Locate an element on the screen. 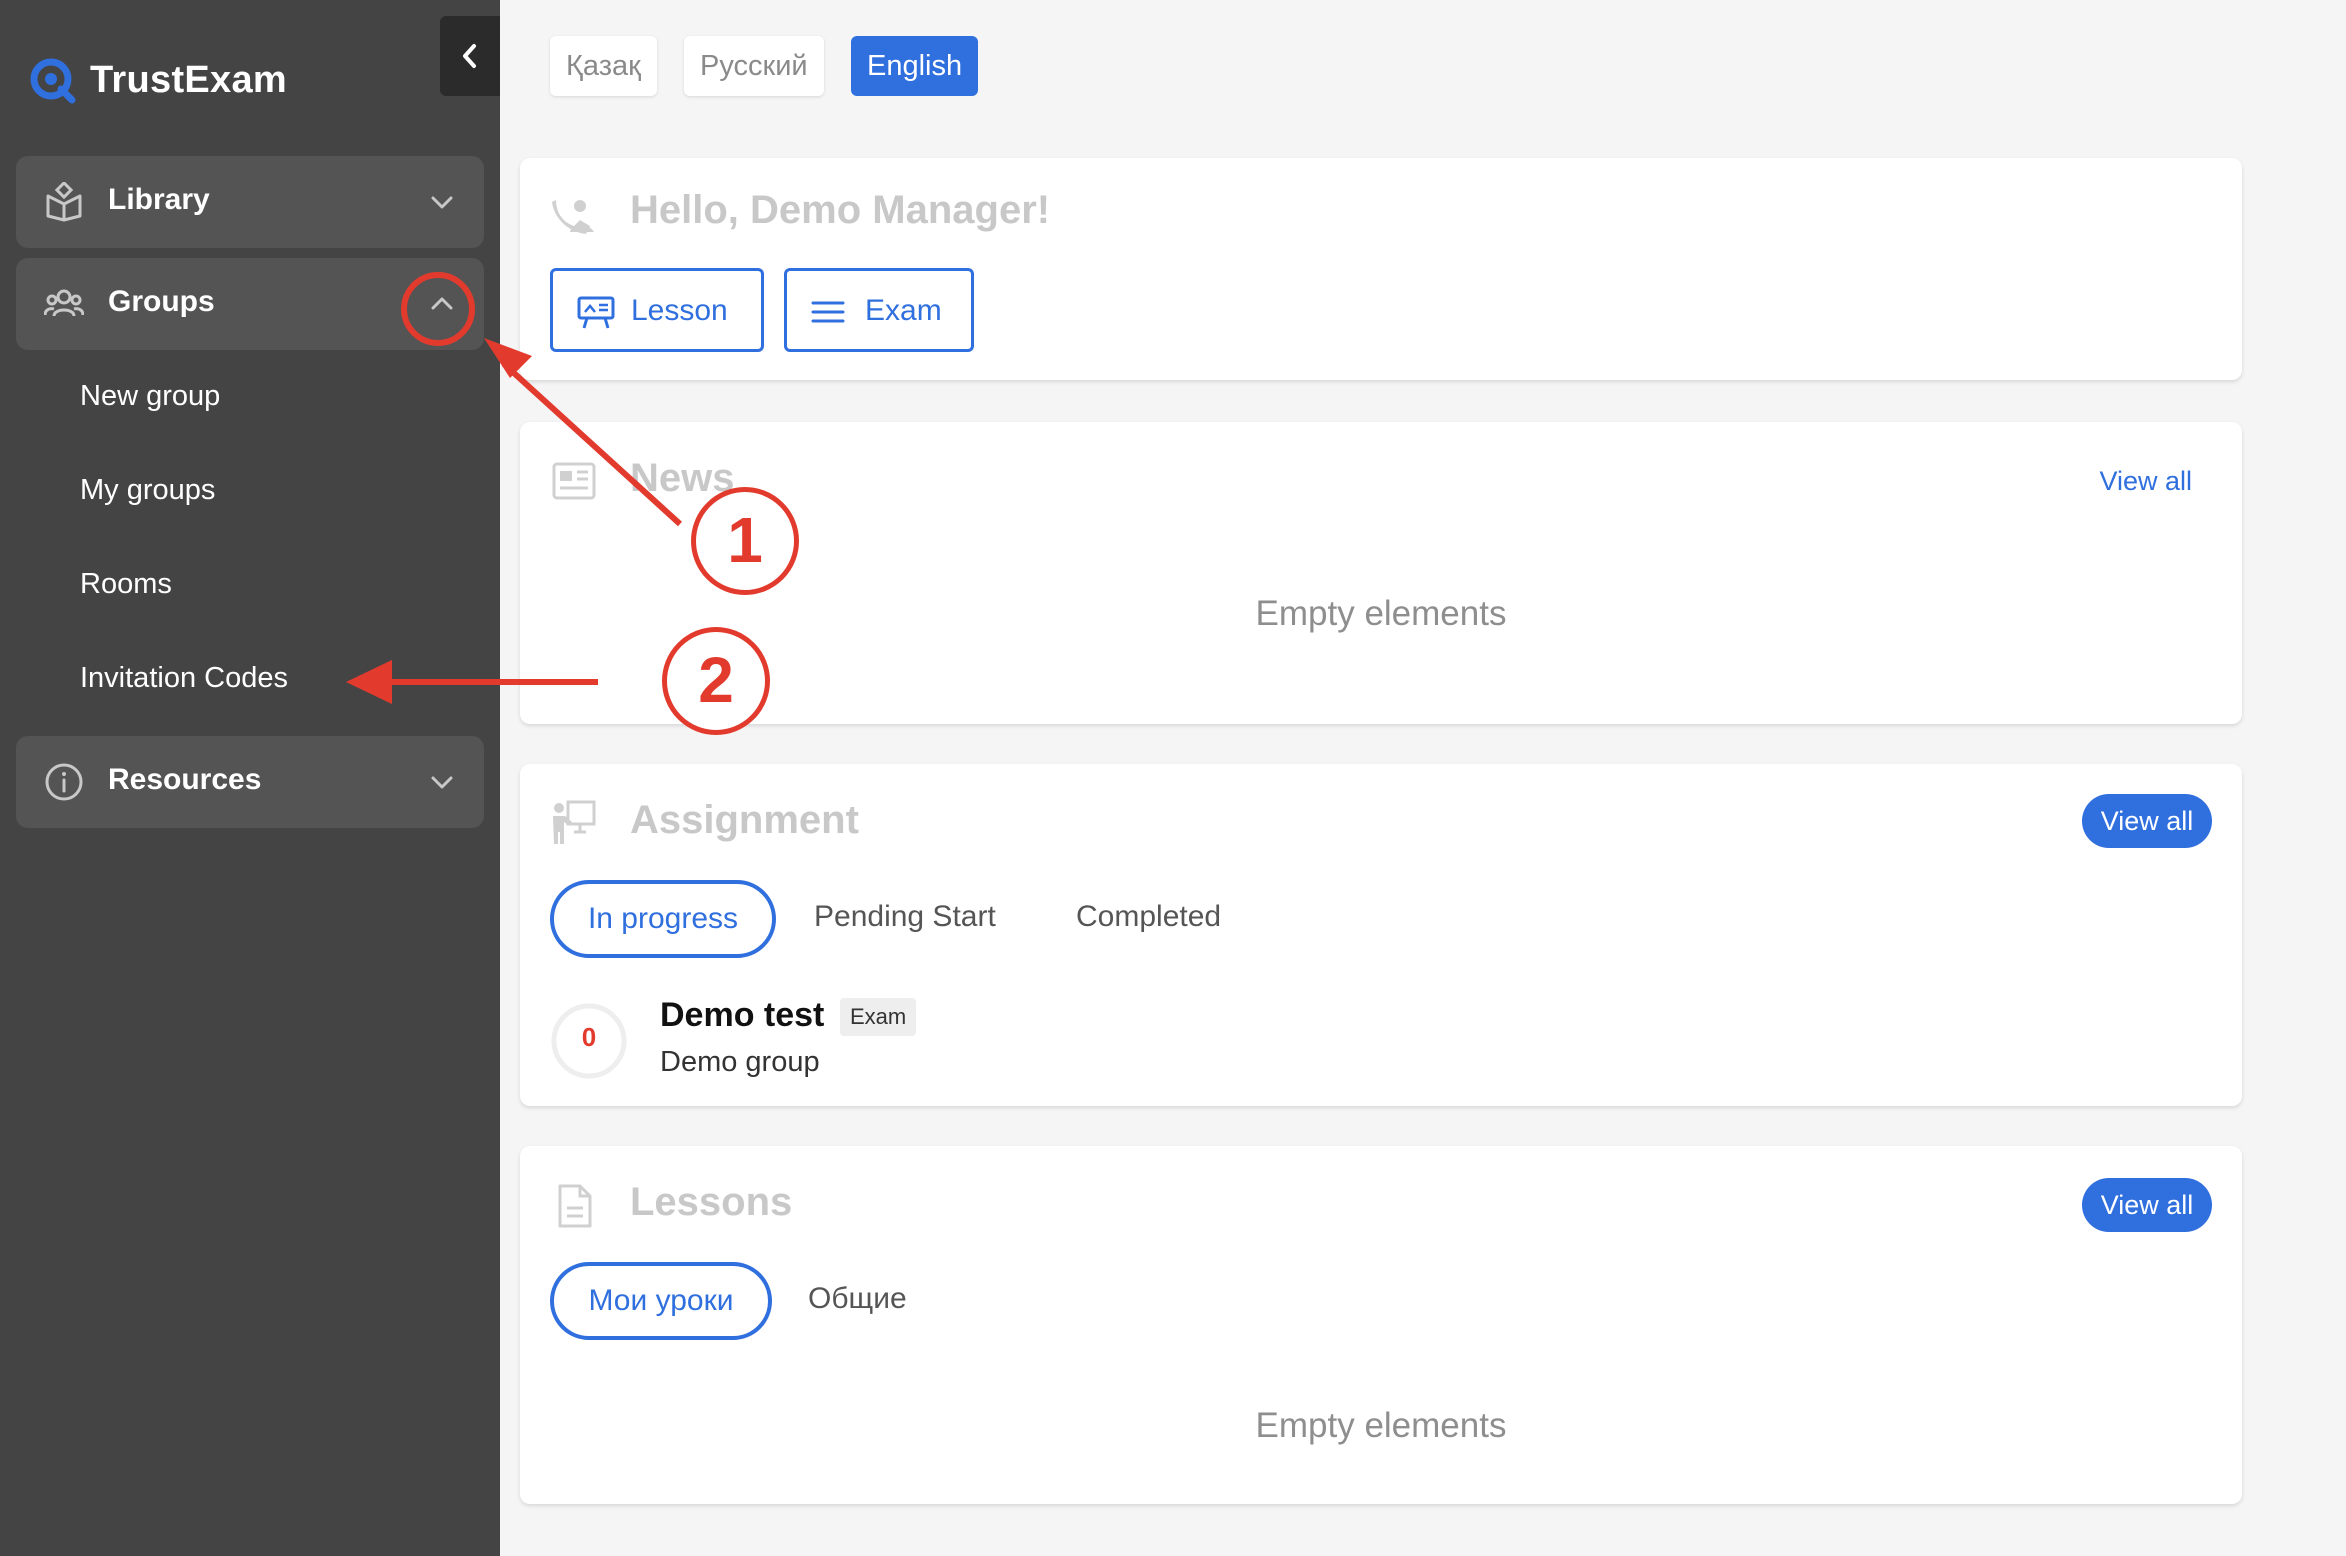 This screenshot has height=1556, width=2346. annotation-overlay is located at coordinates (514, 488).